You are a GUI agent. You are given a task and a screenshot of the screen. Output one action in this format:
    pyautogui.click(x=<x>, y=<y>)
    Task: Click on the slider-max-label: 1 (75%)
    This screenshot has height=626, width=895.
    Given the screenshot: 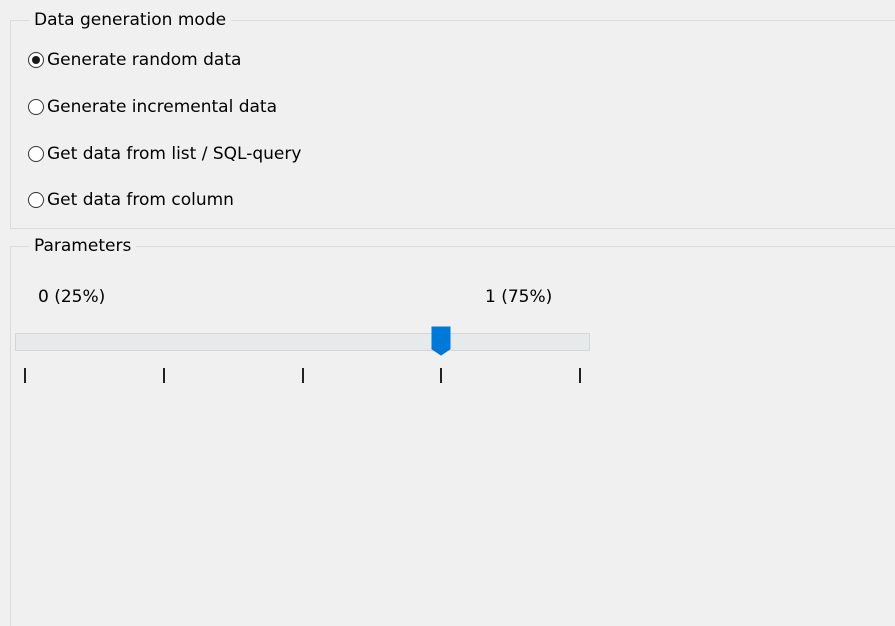 What is the action you would take?
    pyautogui.click(x=519, y=297)
    